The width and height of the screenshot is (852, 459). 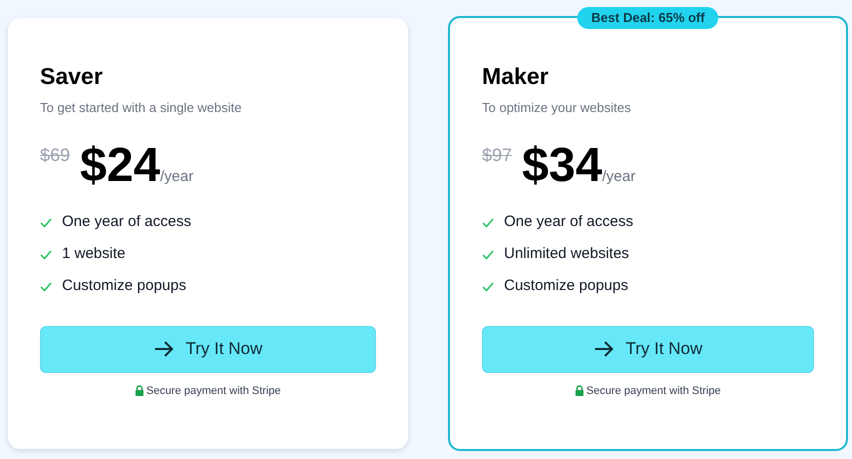 I want to click on deal-badge: Best Deal: 65% off, so click(x=648, y=17).